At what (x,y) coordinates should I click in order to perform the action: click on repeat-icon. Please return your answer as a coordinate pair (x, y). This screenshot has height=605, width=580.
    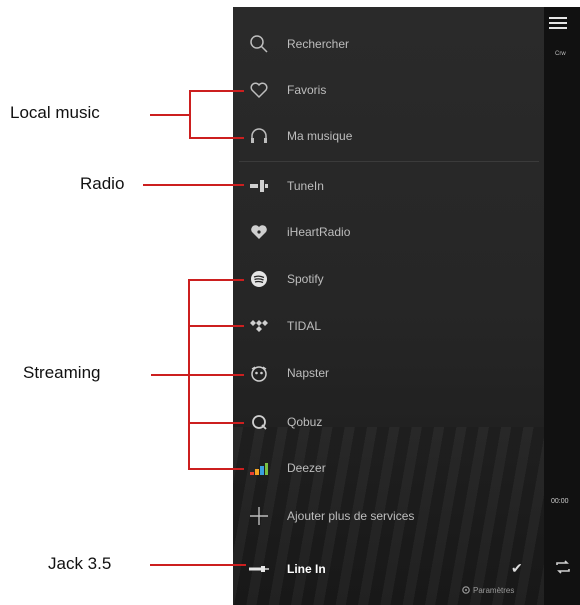
    Looking at the image, I should click on (563, 567).